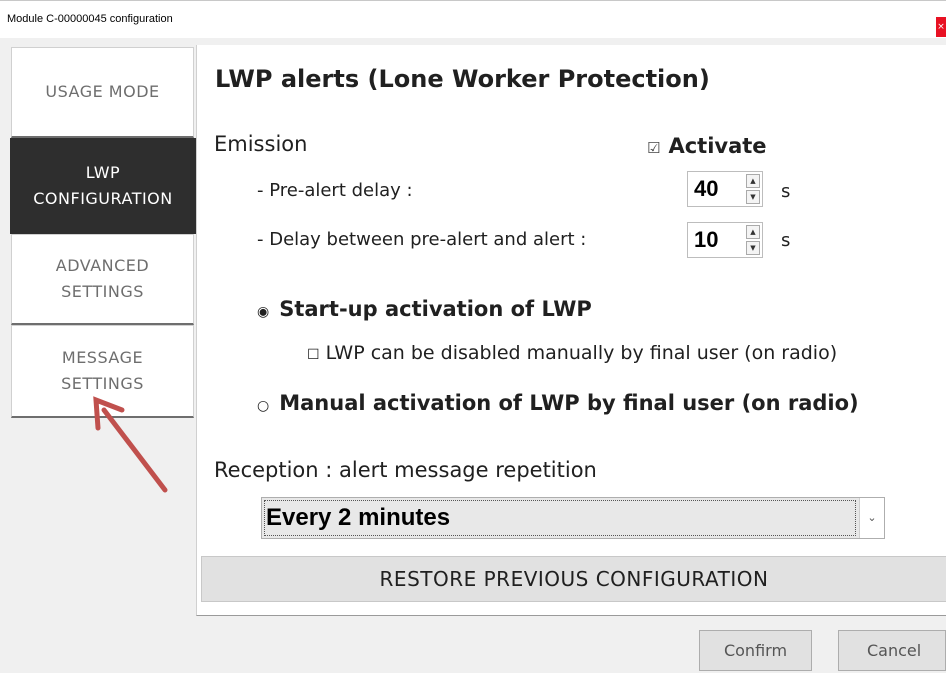 Image resolution: width=946 pixels, height=673 pixels. I want to click on cancel-button: Cancel, so click(892, 650).